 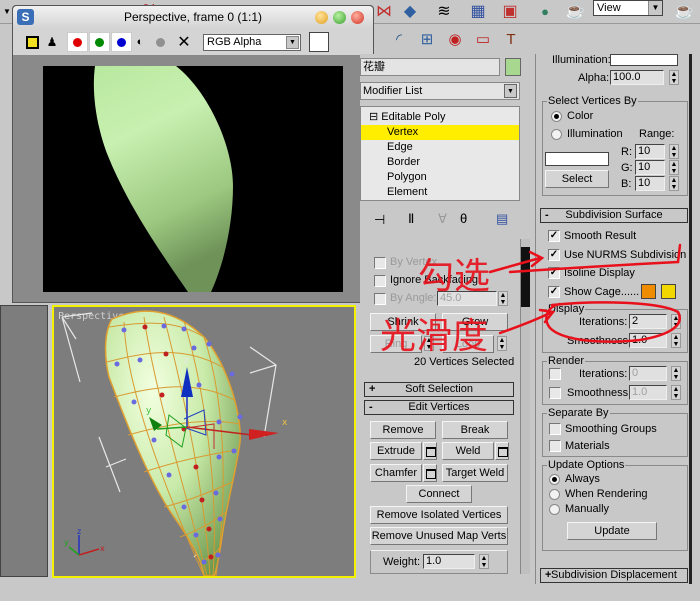 What do you see at coordinates (430, 67) in the screenshot?
I see `object-name-field: 花瓣` at bounding box center [430, 67].